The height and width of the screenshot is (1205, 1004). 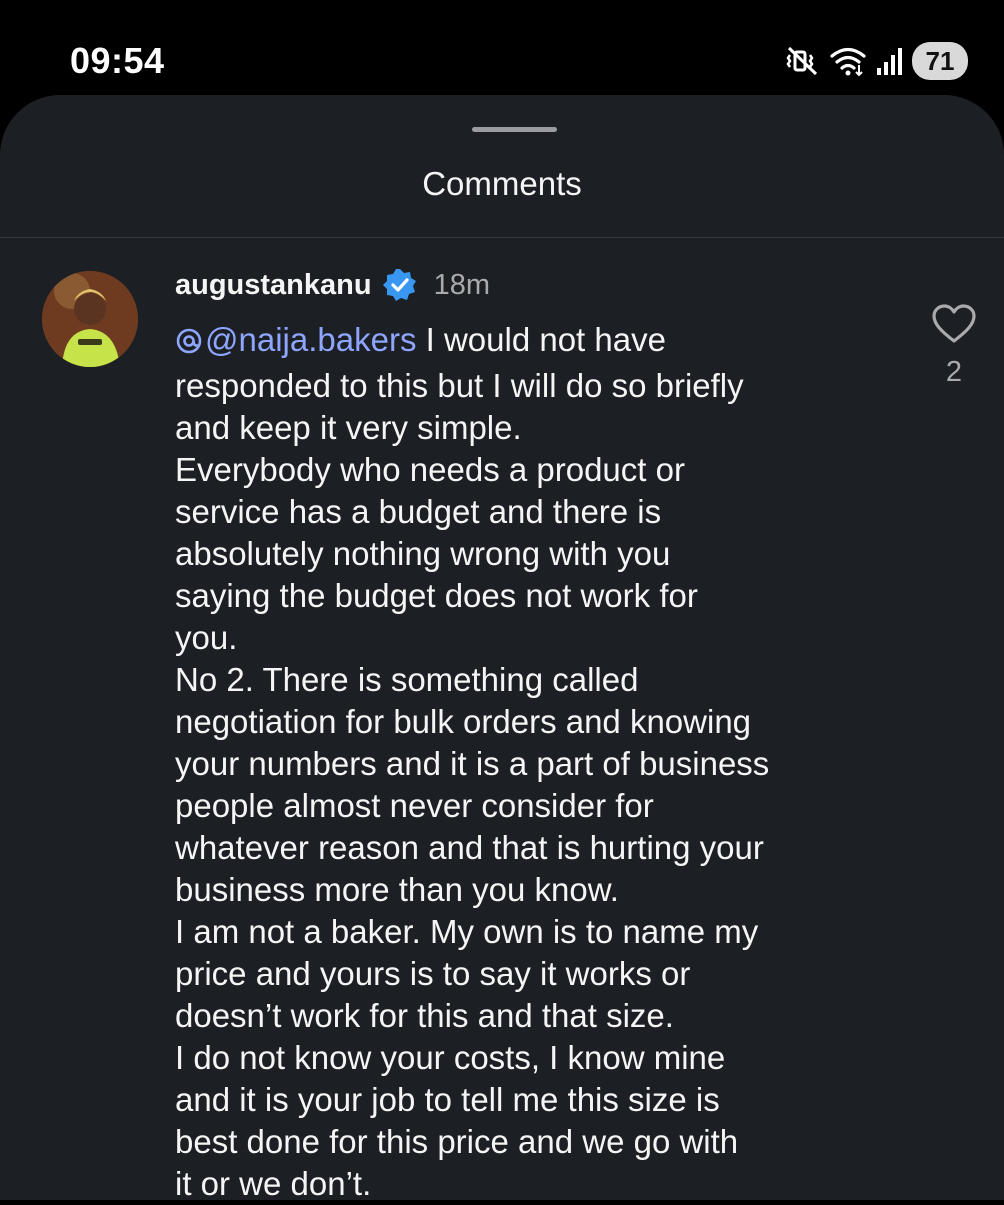 What do you see at coordinates (940, 61) in the screenshot?
I see `battery-indicator: 71` at bounding box center [940, 61].